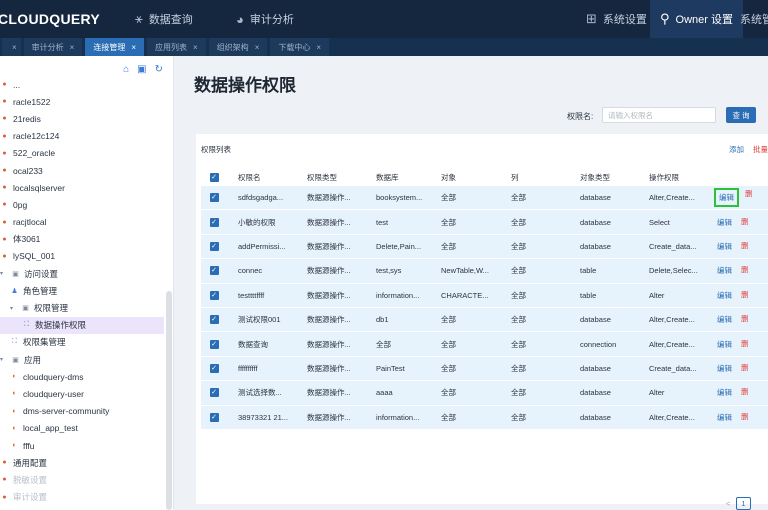 This screenshot has height=510, width=768. I want to click on nav-data-query: ⚹ 数据查询, so click(164, 19).